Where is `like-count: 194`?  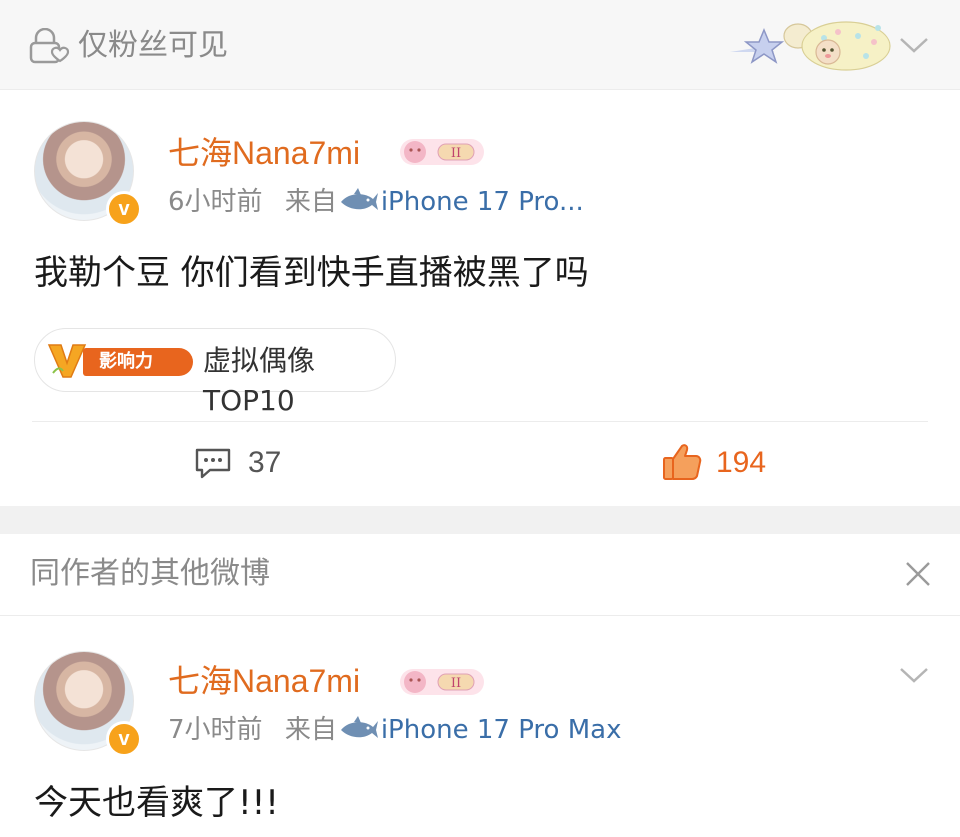 like-count: 194 is located at coordinates (741, 462).